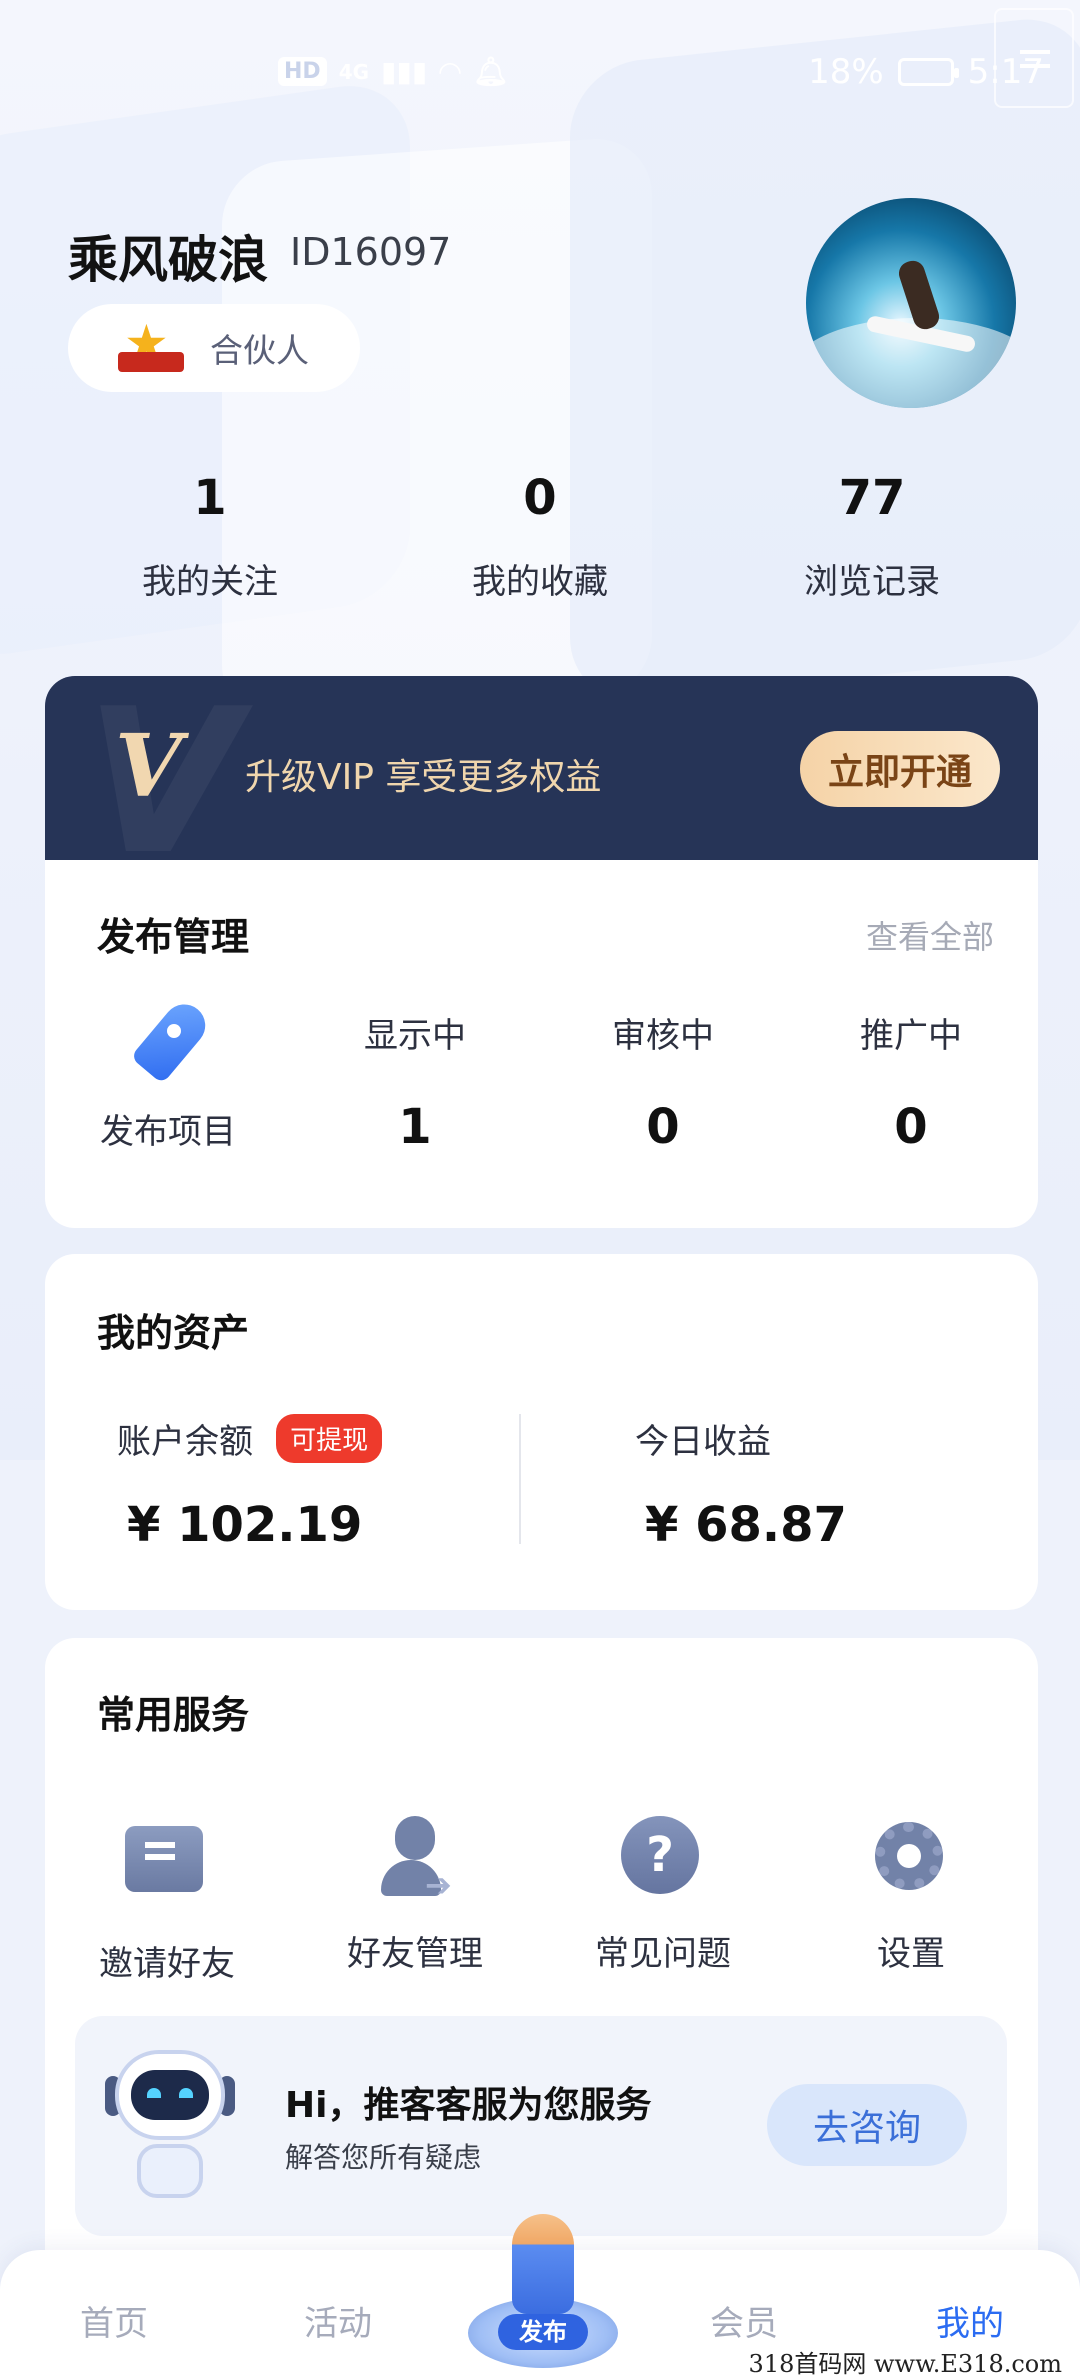  What do you see at coordinates (383, 2157) in the screenshot?
I see `customer-service-subtitle: 解答您所有疑虑` at bounding box center [383, 2157].